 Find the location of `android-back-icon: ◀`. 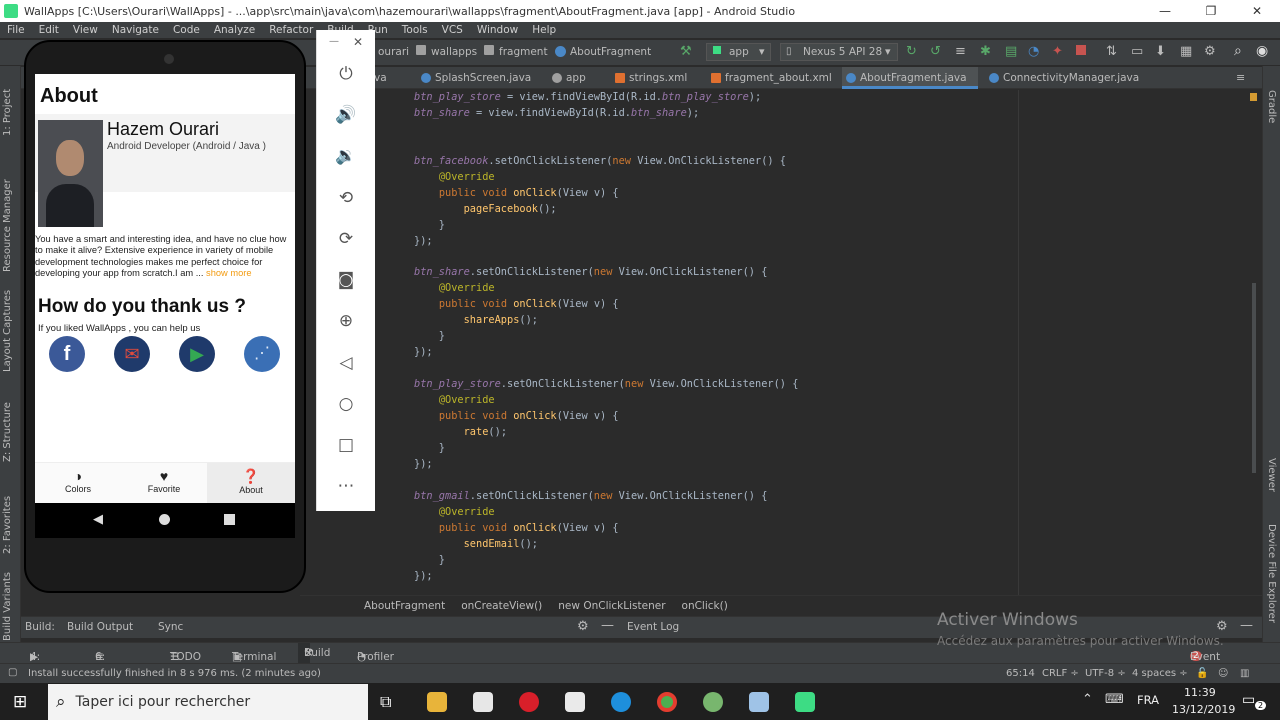

android-back-icon: ◀ is located at coordinates (98, 519).